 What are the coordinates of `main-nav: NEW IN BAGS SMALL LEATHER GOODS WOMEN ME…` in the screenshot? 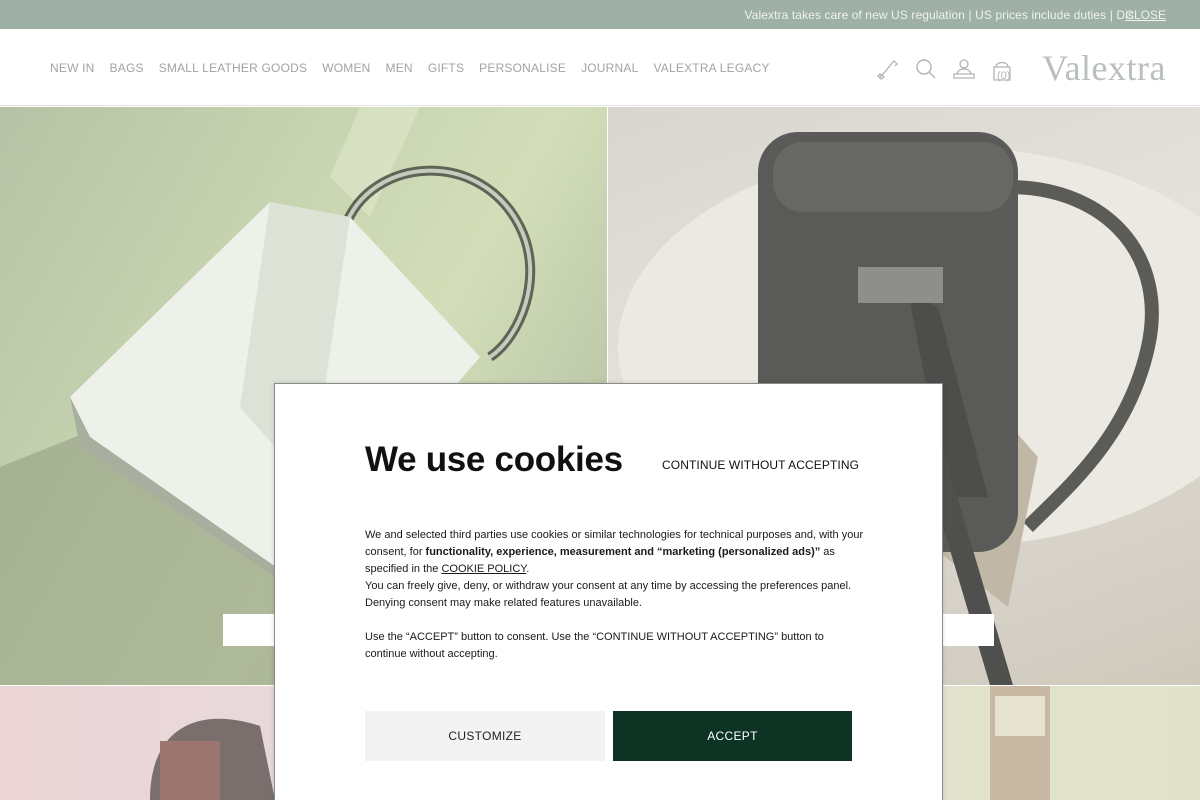 It's located at (410, 68).